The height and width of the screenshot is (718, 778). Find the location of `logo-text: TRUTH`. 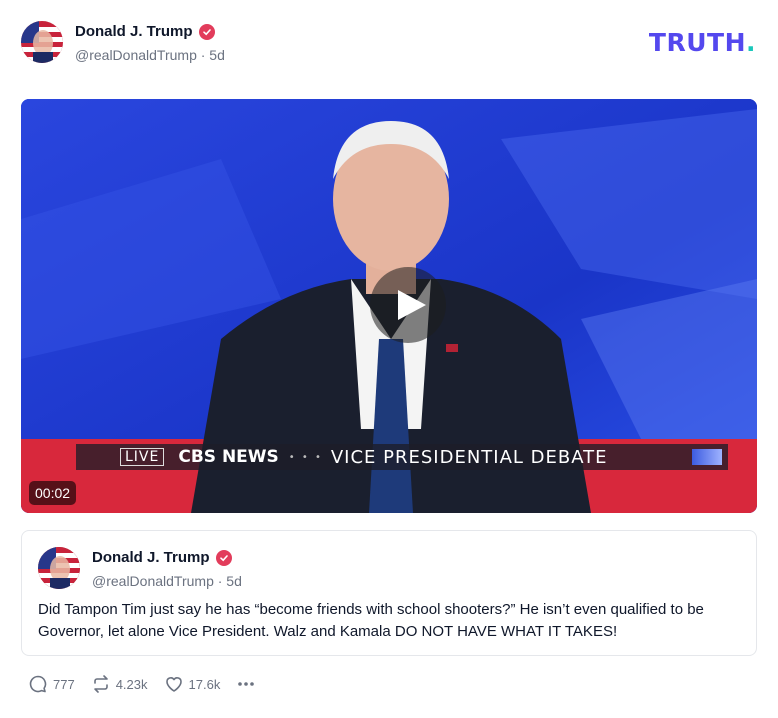

logo-text: TRUTH is located at coordinates (697, 42).